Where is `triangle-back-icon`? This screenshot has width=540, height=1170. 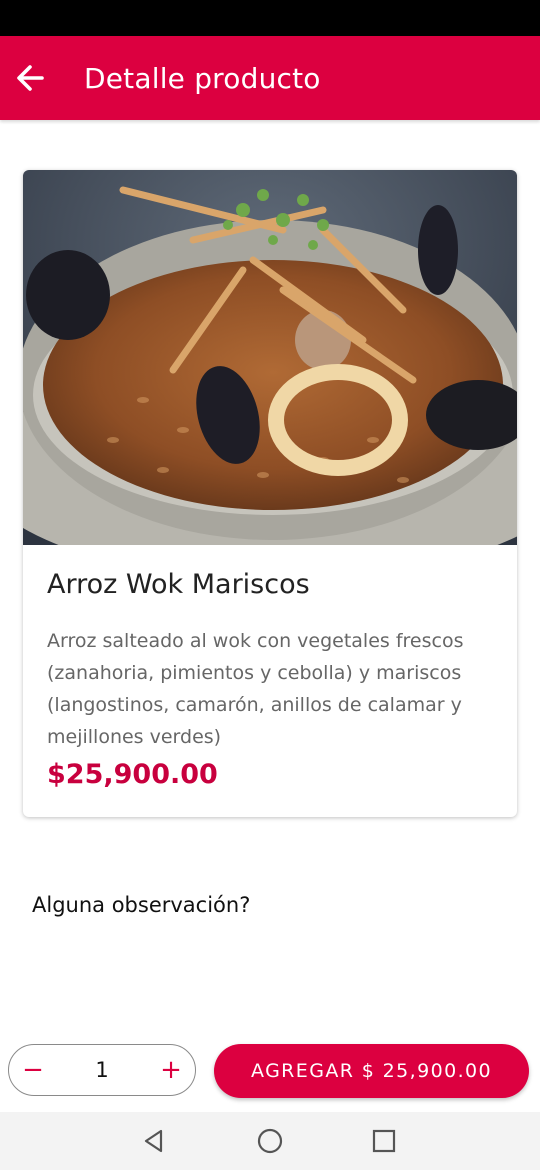 triangle-back-icon is located at coordinates (153, 1141).